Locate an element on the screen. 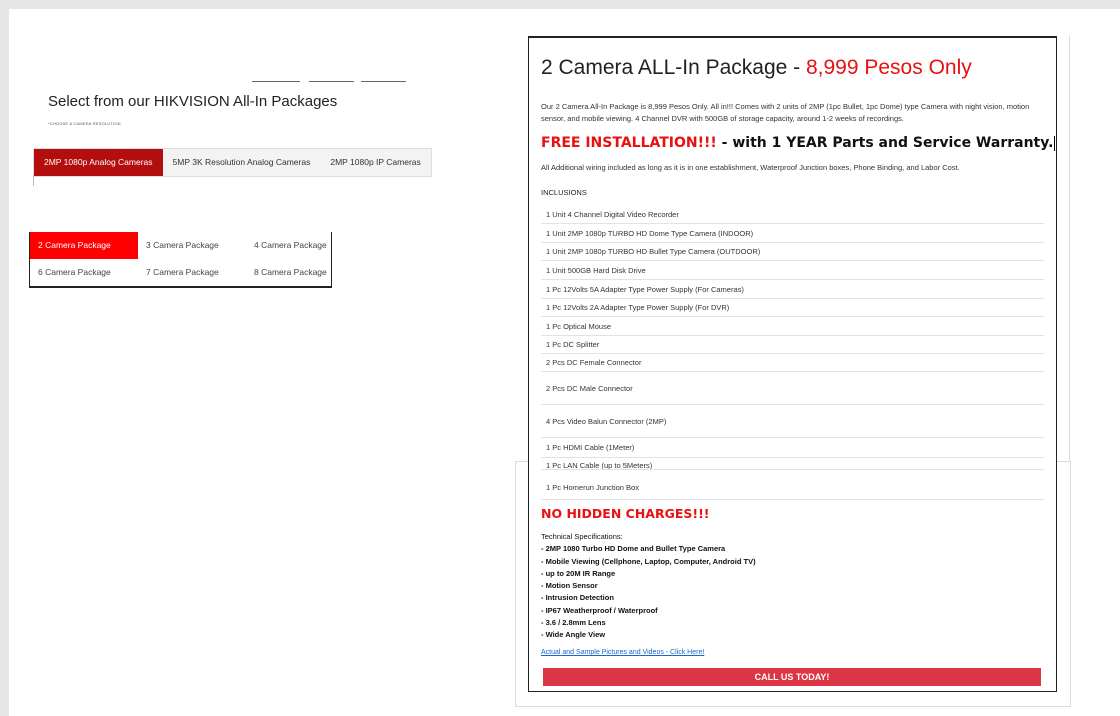  call-us-button: CALL US TODAY! is located at coordinates (792, 677).